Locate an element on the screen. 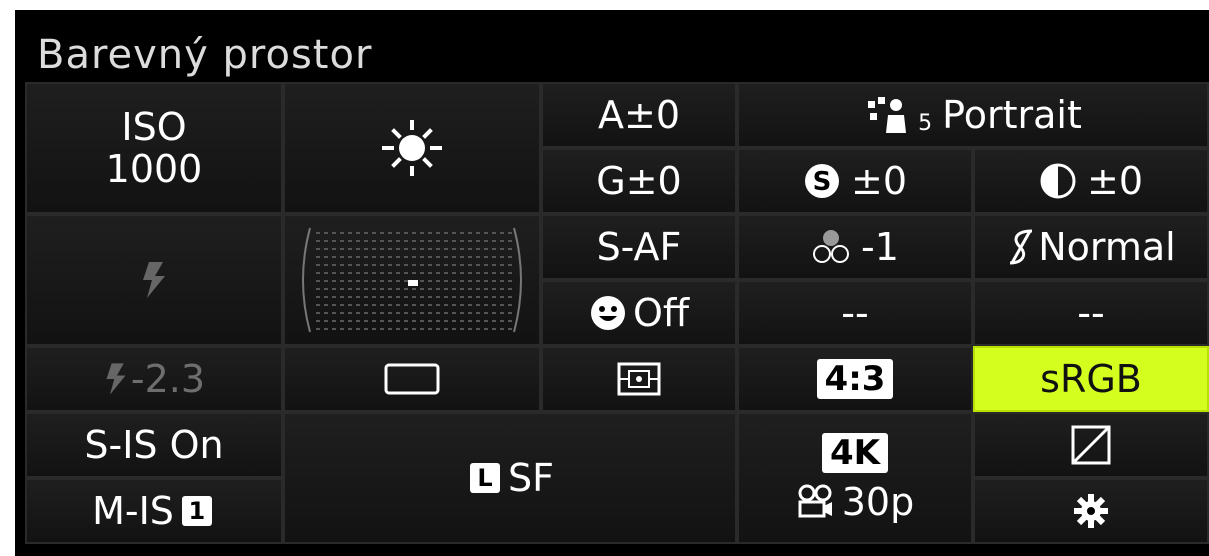 This screenshot has height=556, width=1209. contrast-icon is located at coordinates (1058, 181).